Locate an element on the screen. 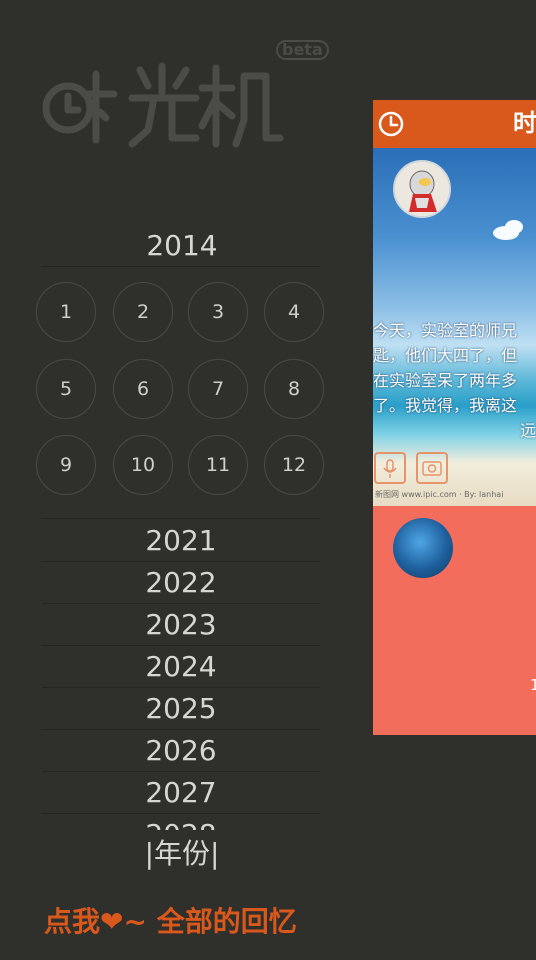  post-line: 远 is located at coordinates (527, 430).